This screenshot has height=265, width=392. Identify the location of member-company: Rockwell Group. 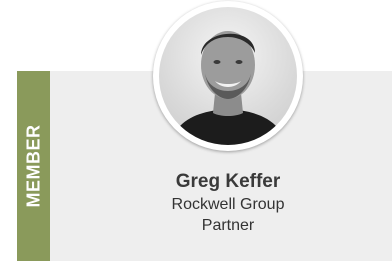
(228, 204).